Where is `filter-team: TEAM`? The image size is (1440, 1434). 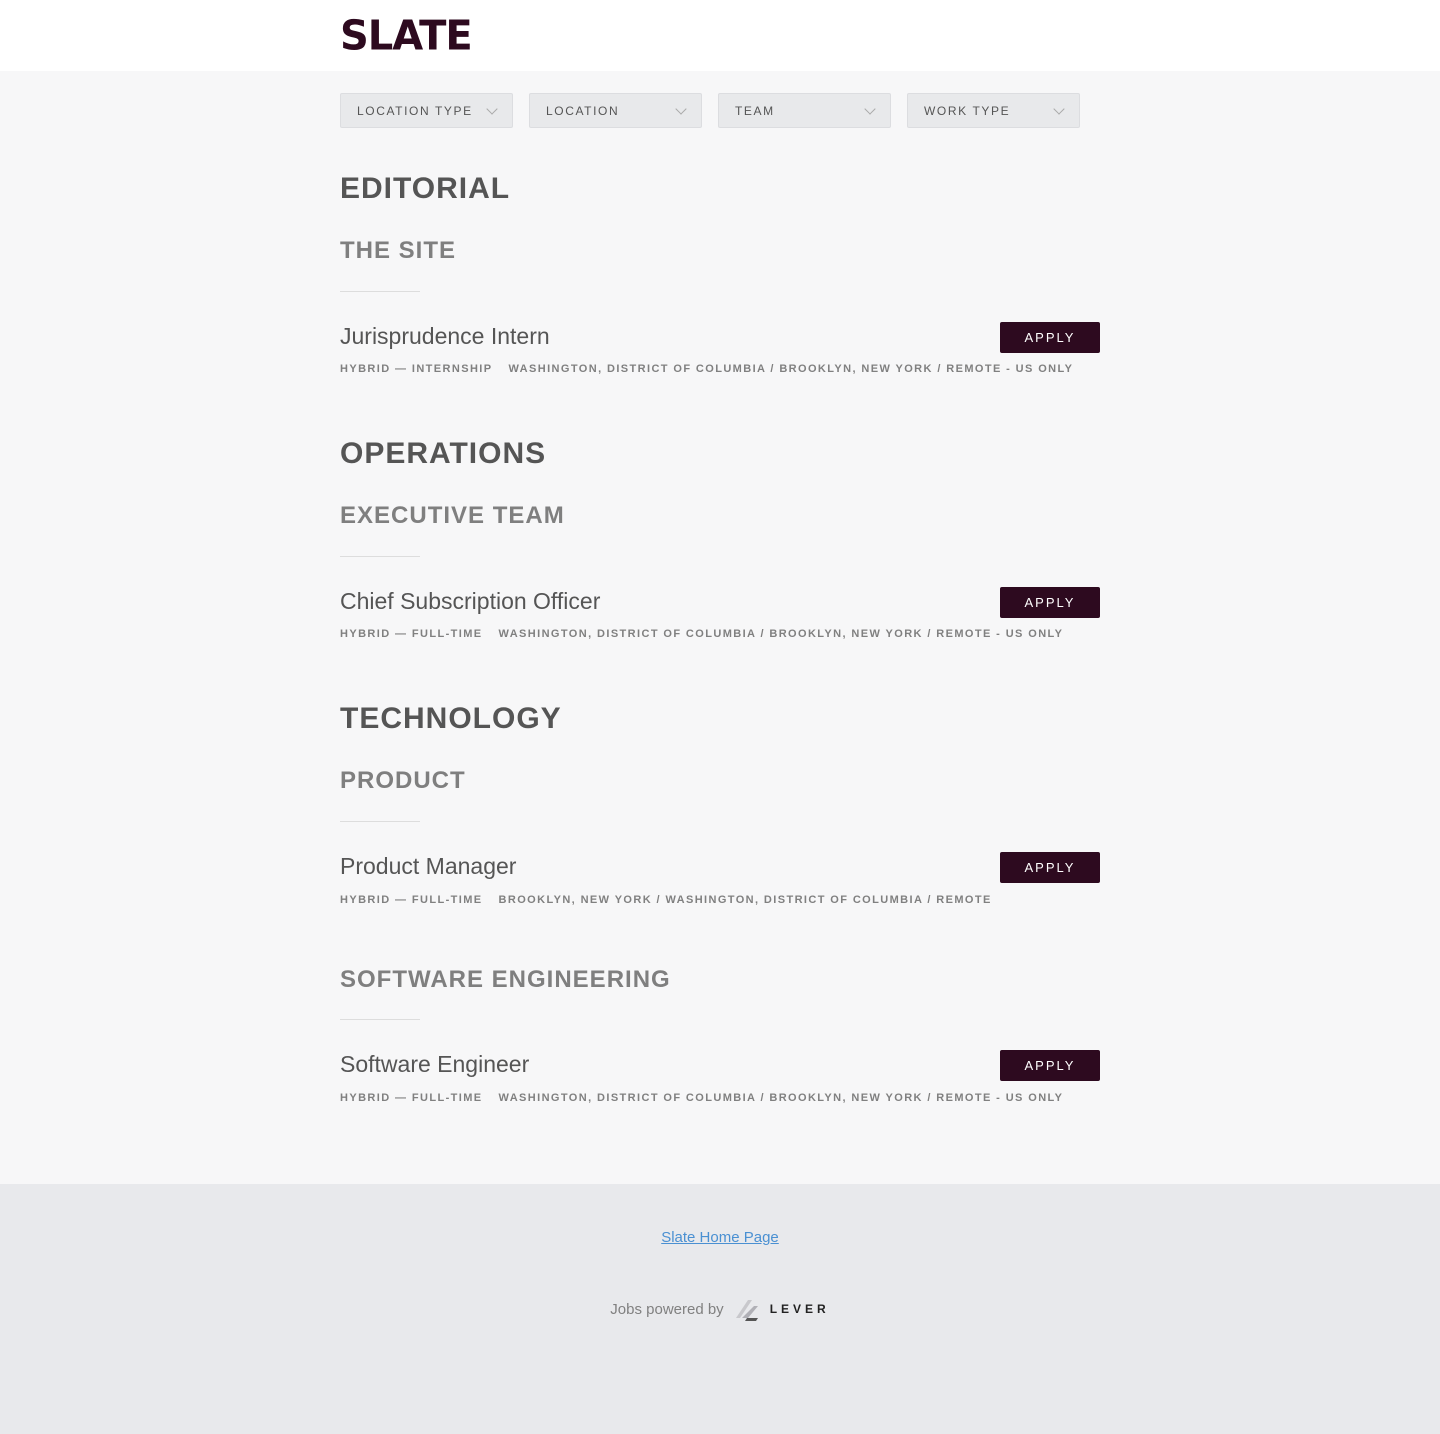
filter-team: TEAM is located at coordinates (804, 110).